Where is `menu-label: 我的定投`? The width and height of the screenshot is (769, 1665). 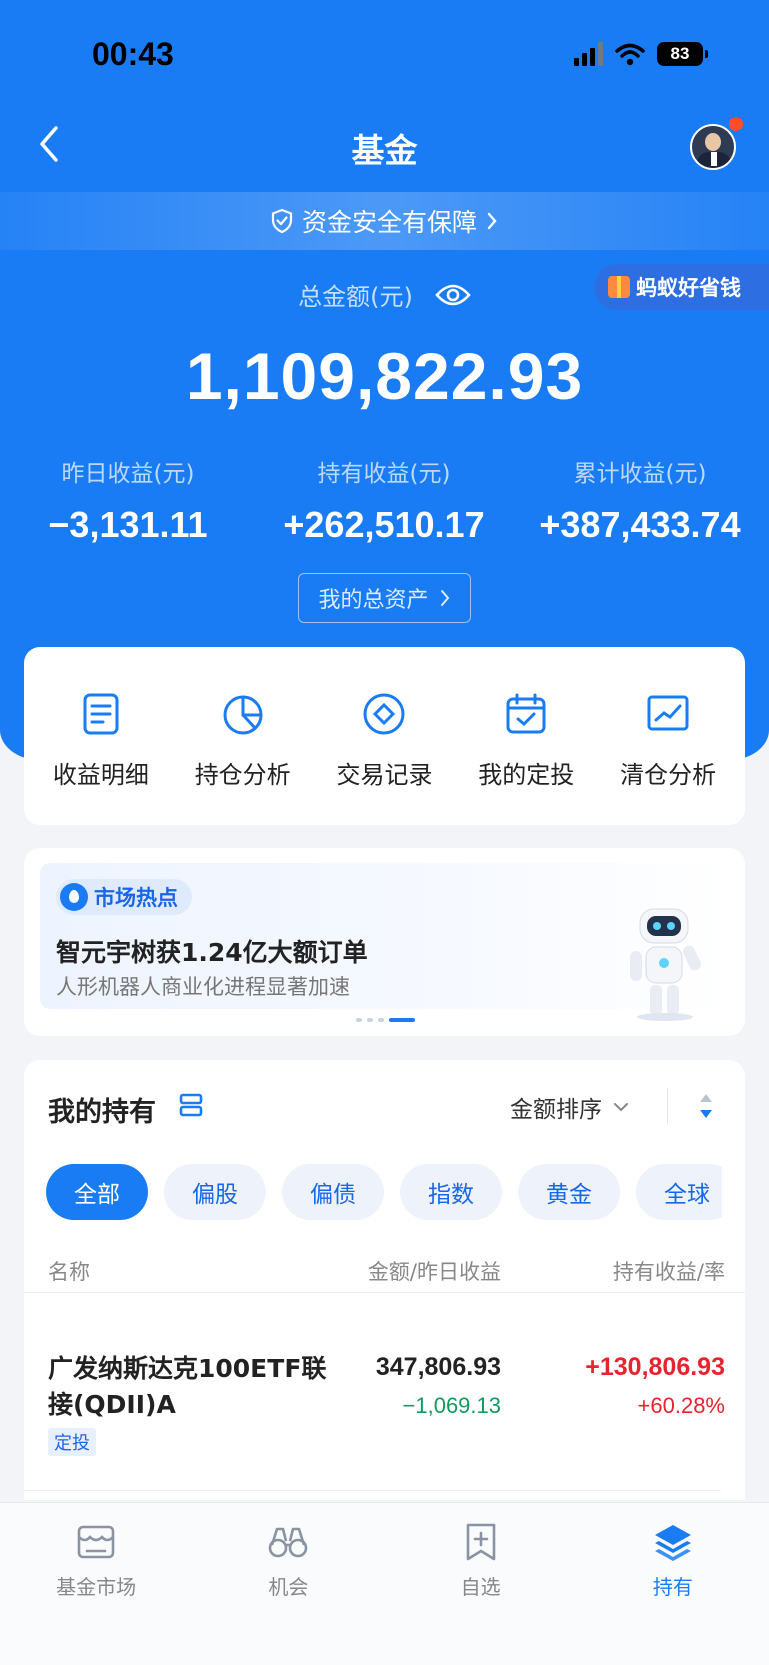 menu-label: 我的定投 is located at coordinates (526, 775).